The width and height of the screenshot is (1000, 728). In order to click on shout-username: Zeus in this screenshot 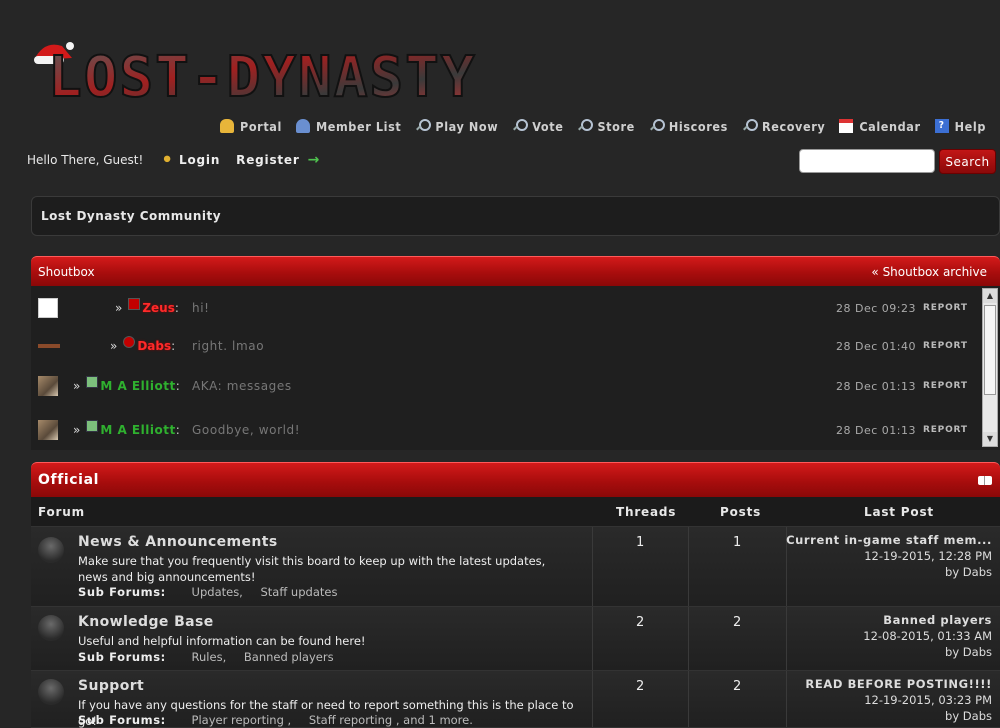, I will do `click(158, 308)`.